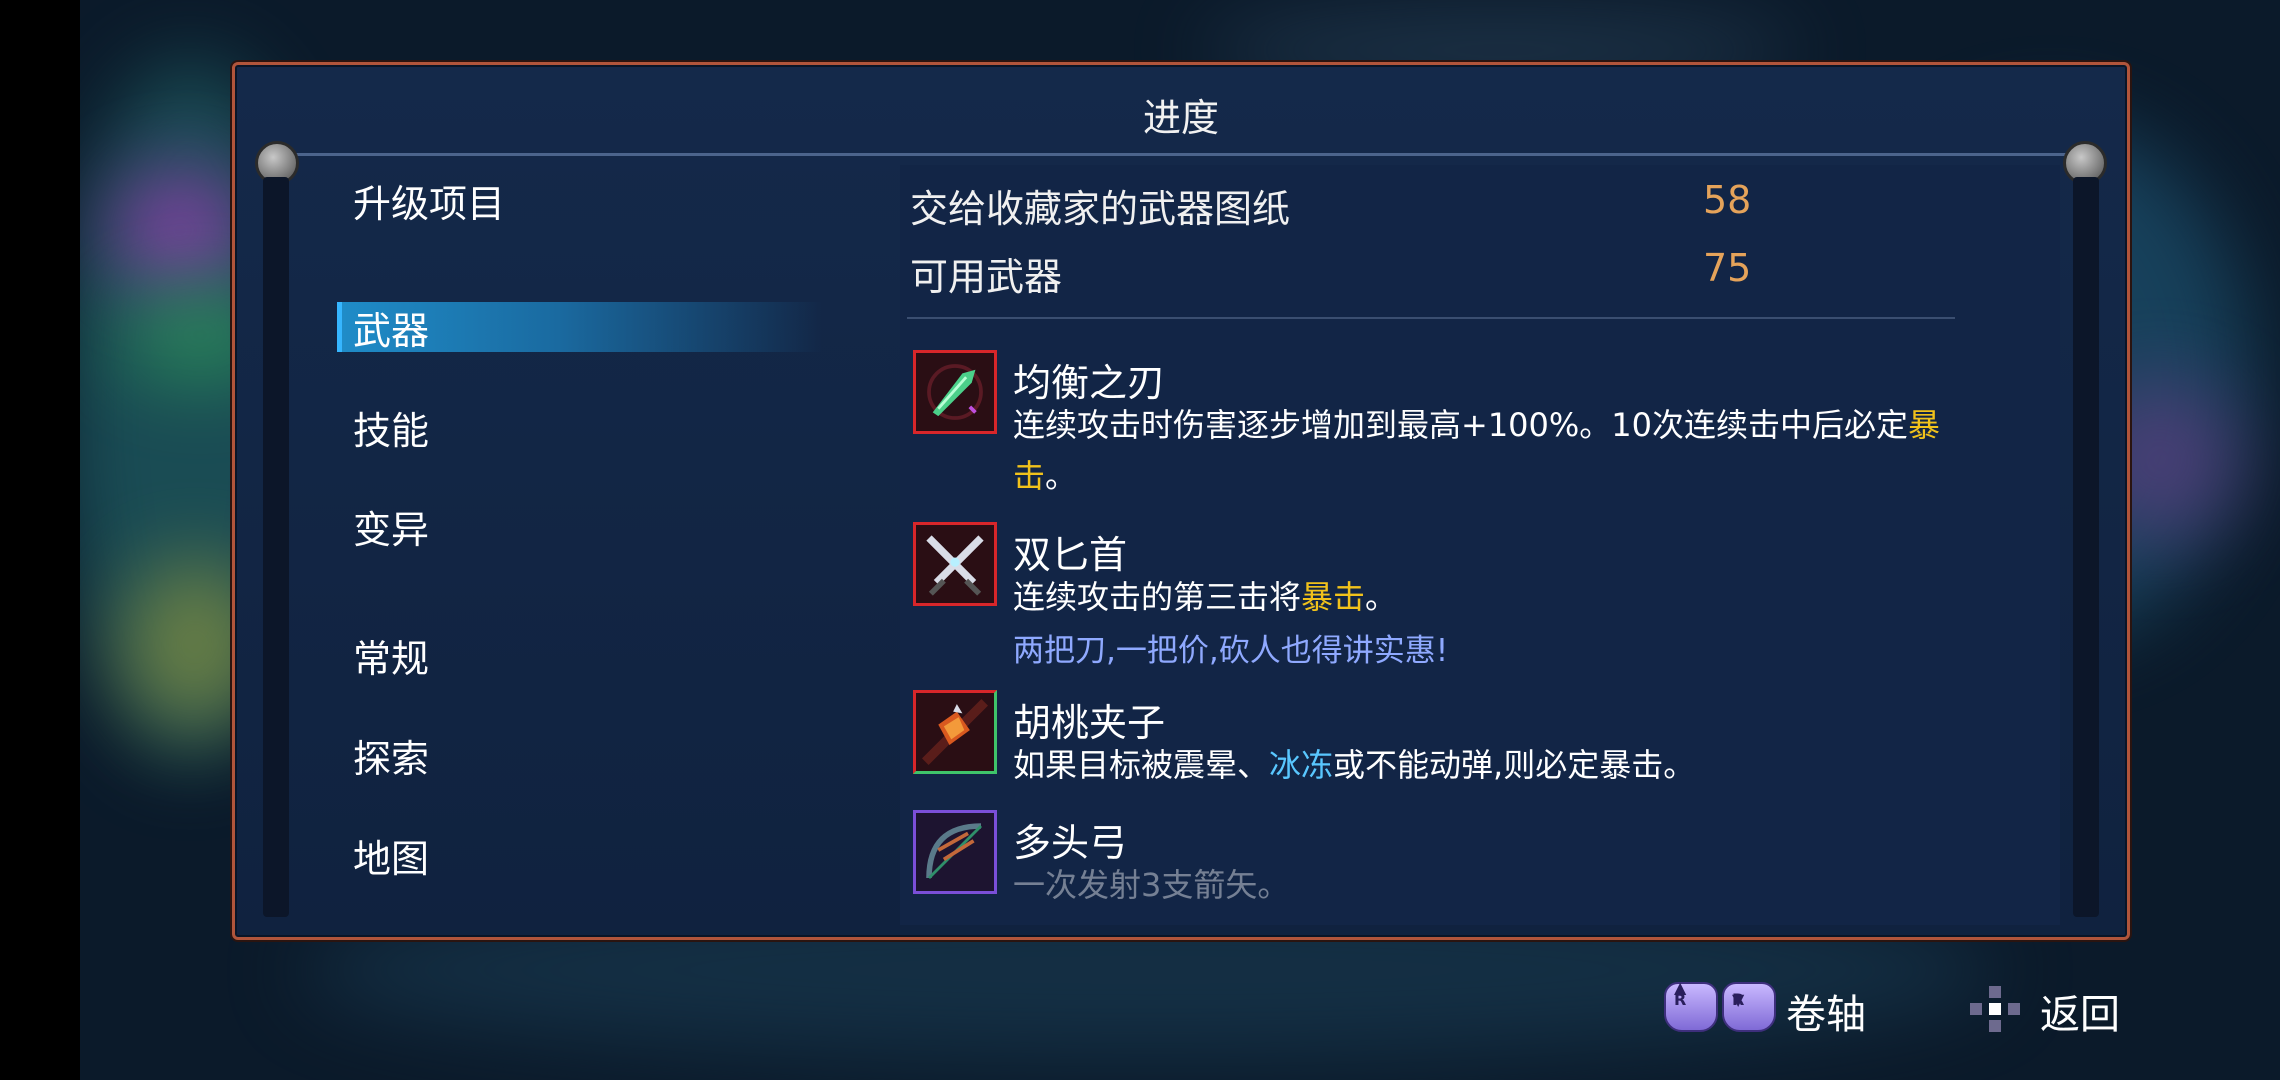 The width and height of the screenshot is (2280, 1080). Describe the element at coordinates (1738, 999) in the screenshot. I see `arrow-down-icon: ▼` at that location.